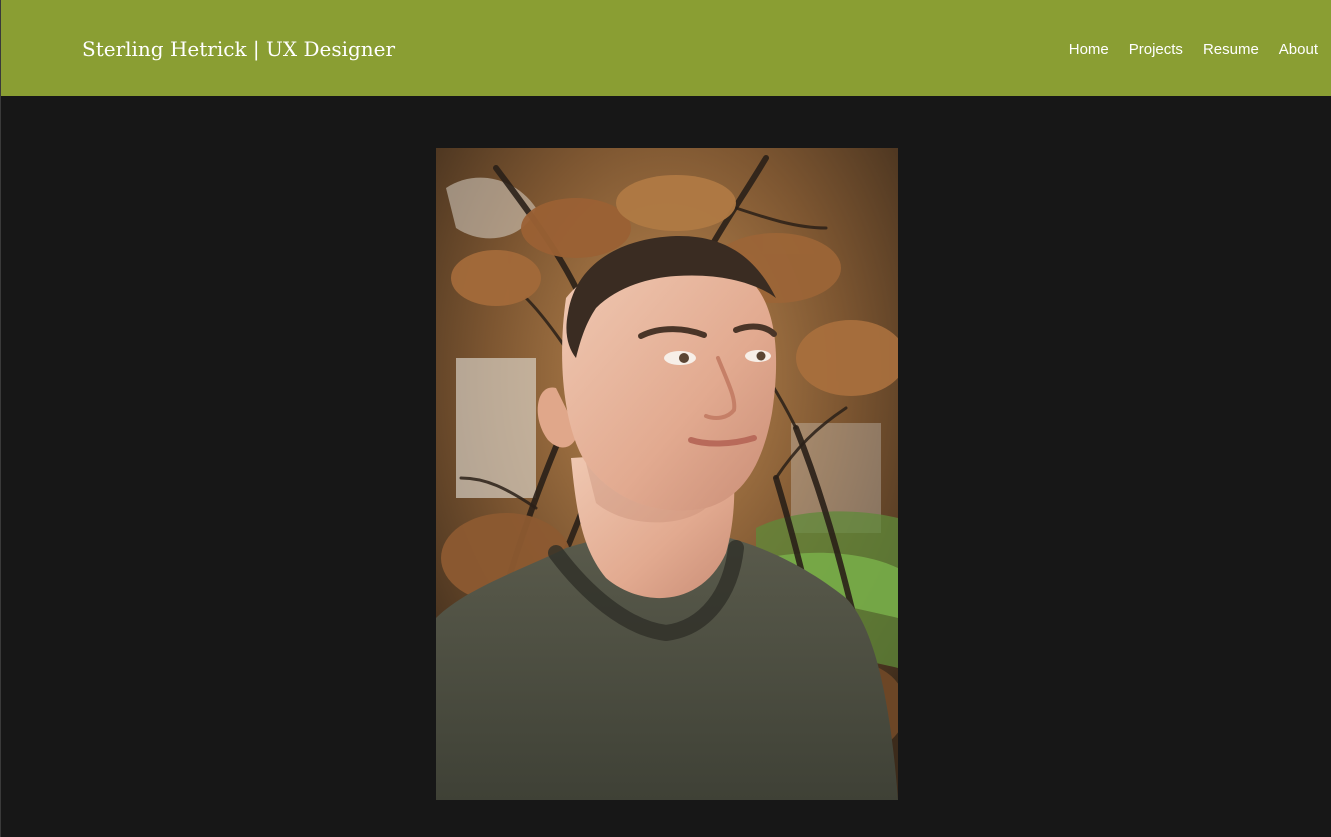  What do you see at coordinates (0, 418) in the screenshot?
I see `window-edge` at bounding box center [0, 418].